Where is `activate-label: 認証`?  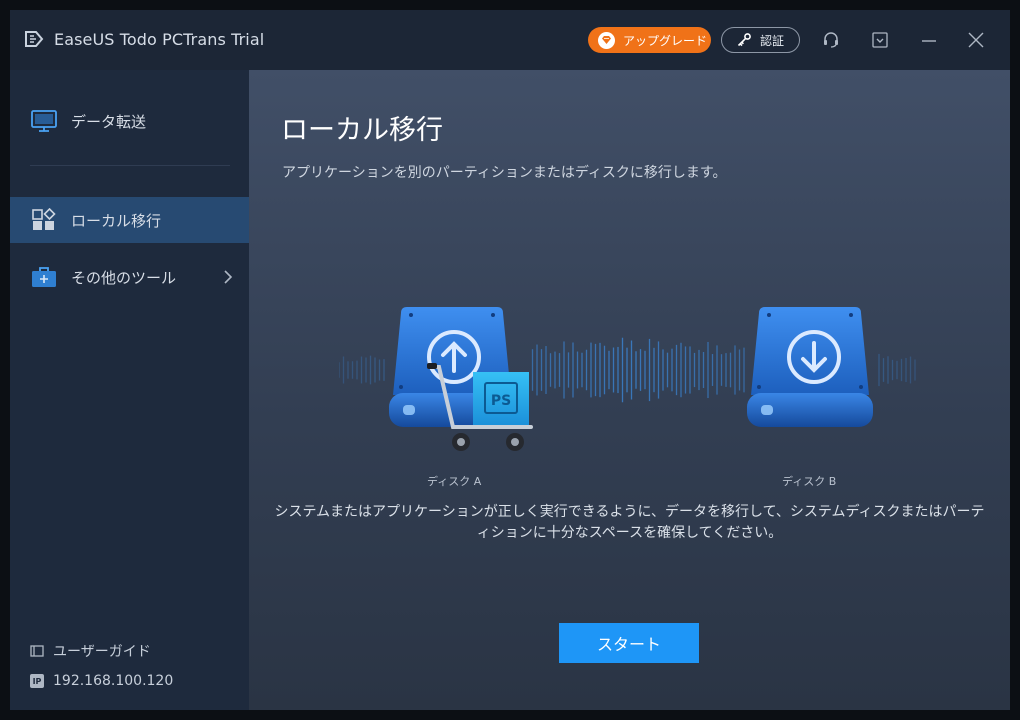 activate-label: 認証 is located at coordinates (772, 40).